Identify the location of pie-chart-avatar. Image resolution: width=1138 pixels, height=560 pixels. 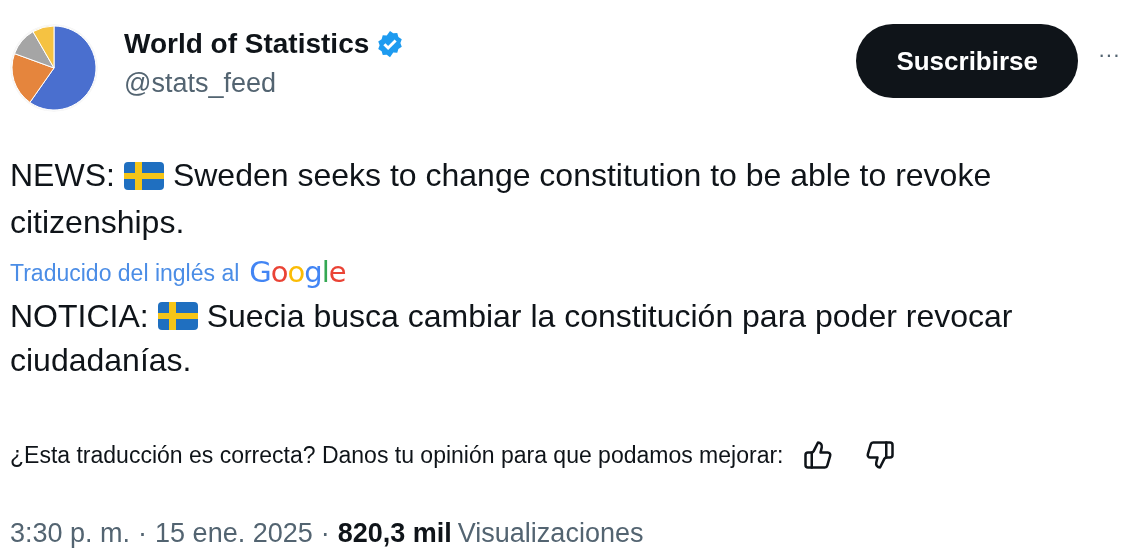
(54, 68).